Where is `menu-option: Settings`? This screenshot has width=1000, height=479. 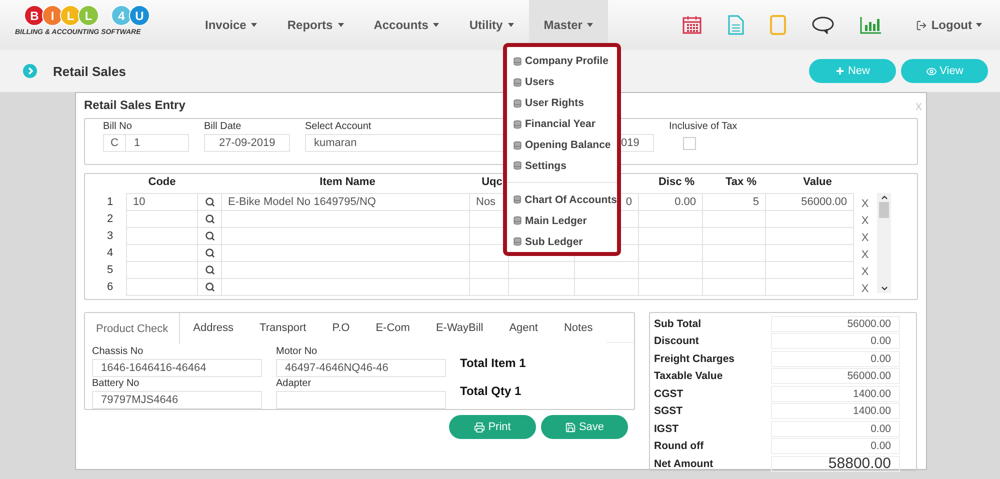 menu-option: Settings is located at coordinates (565, 165).